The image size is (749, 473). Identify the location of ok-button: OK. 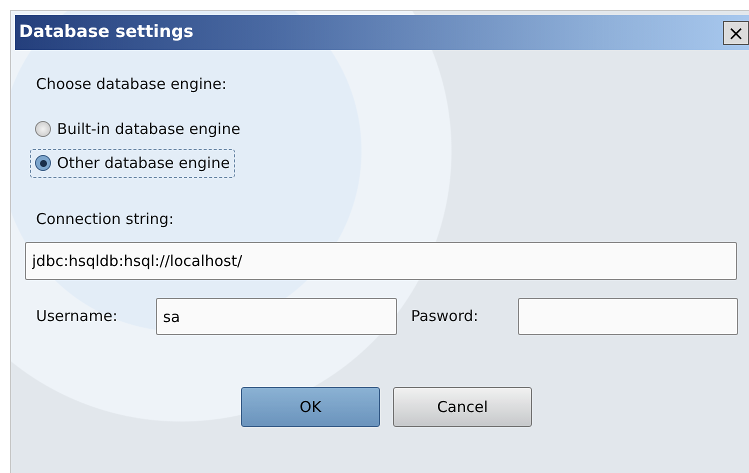
(310, 407).